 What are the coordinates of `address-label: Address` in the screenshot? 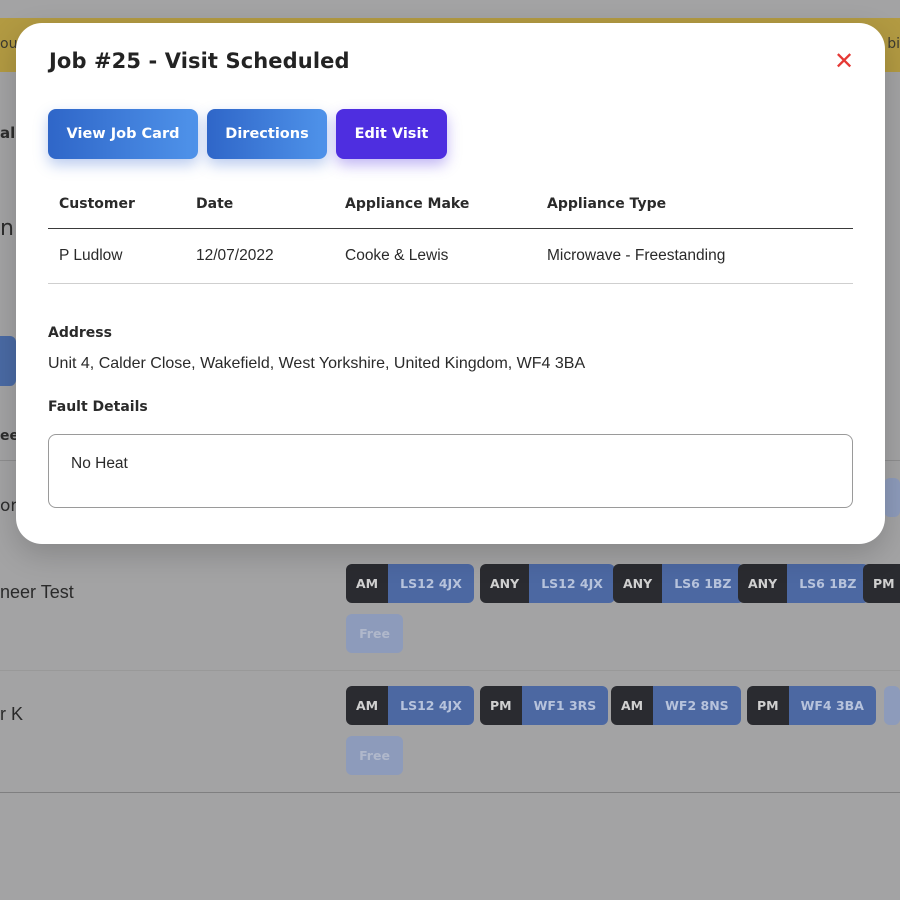 It's located at (80, 333).